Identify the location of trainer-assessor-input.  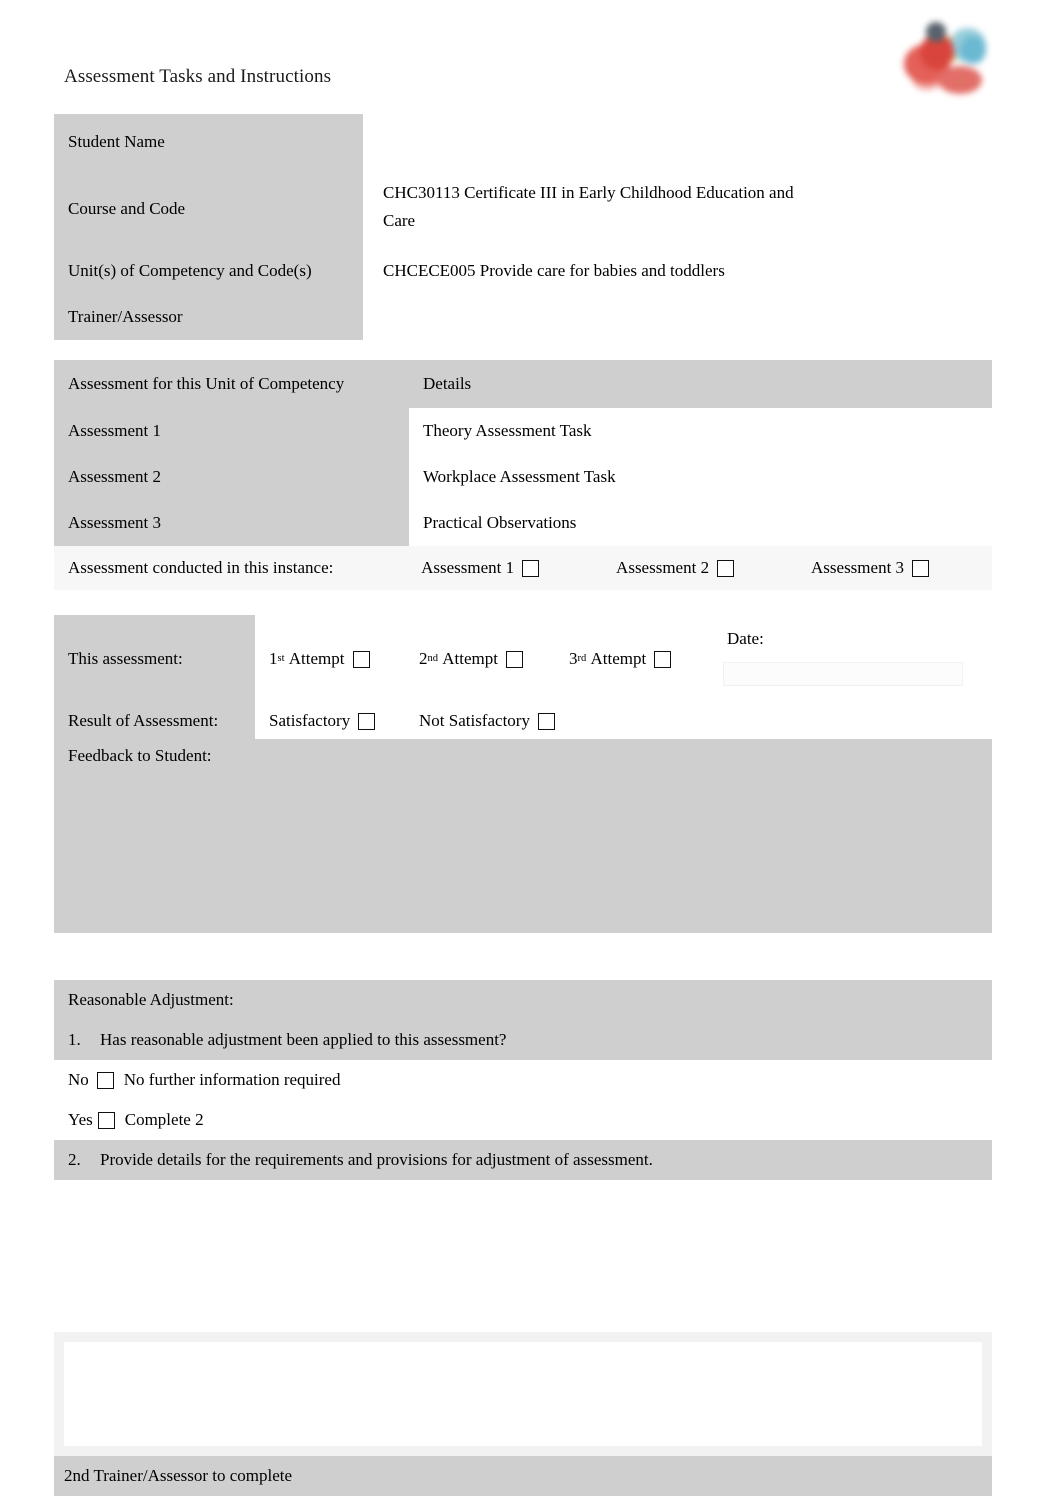
(620, 317).